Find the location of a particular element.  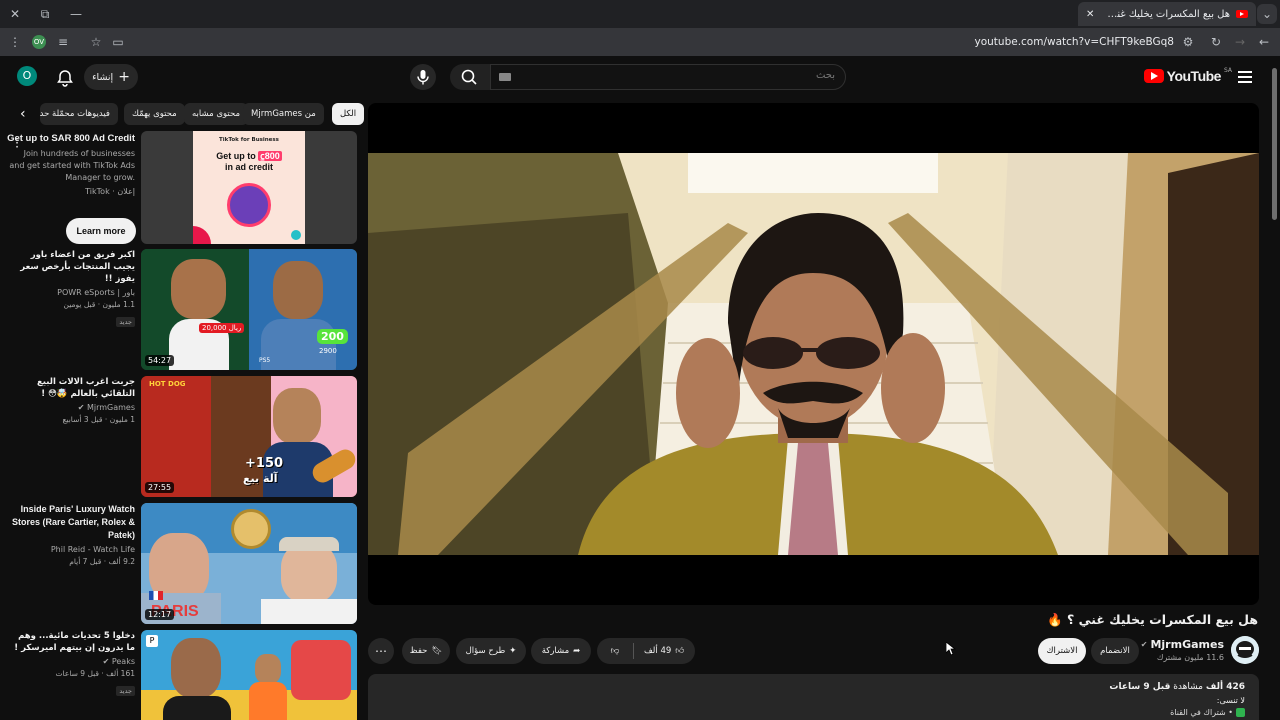

site-settings-icon: ⚙ is located at coordinates (1188, 42).